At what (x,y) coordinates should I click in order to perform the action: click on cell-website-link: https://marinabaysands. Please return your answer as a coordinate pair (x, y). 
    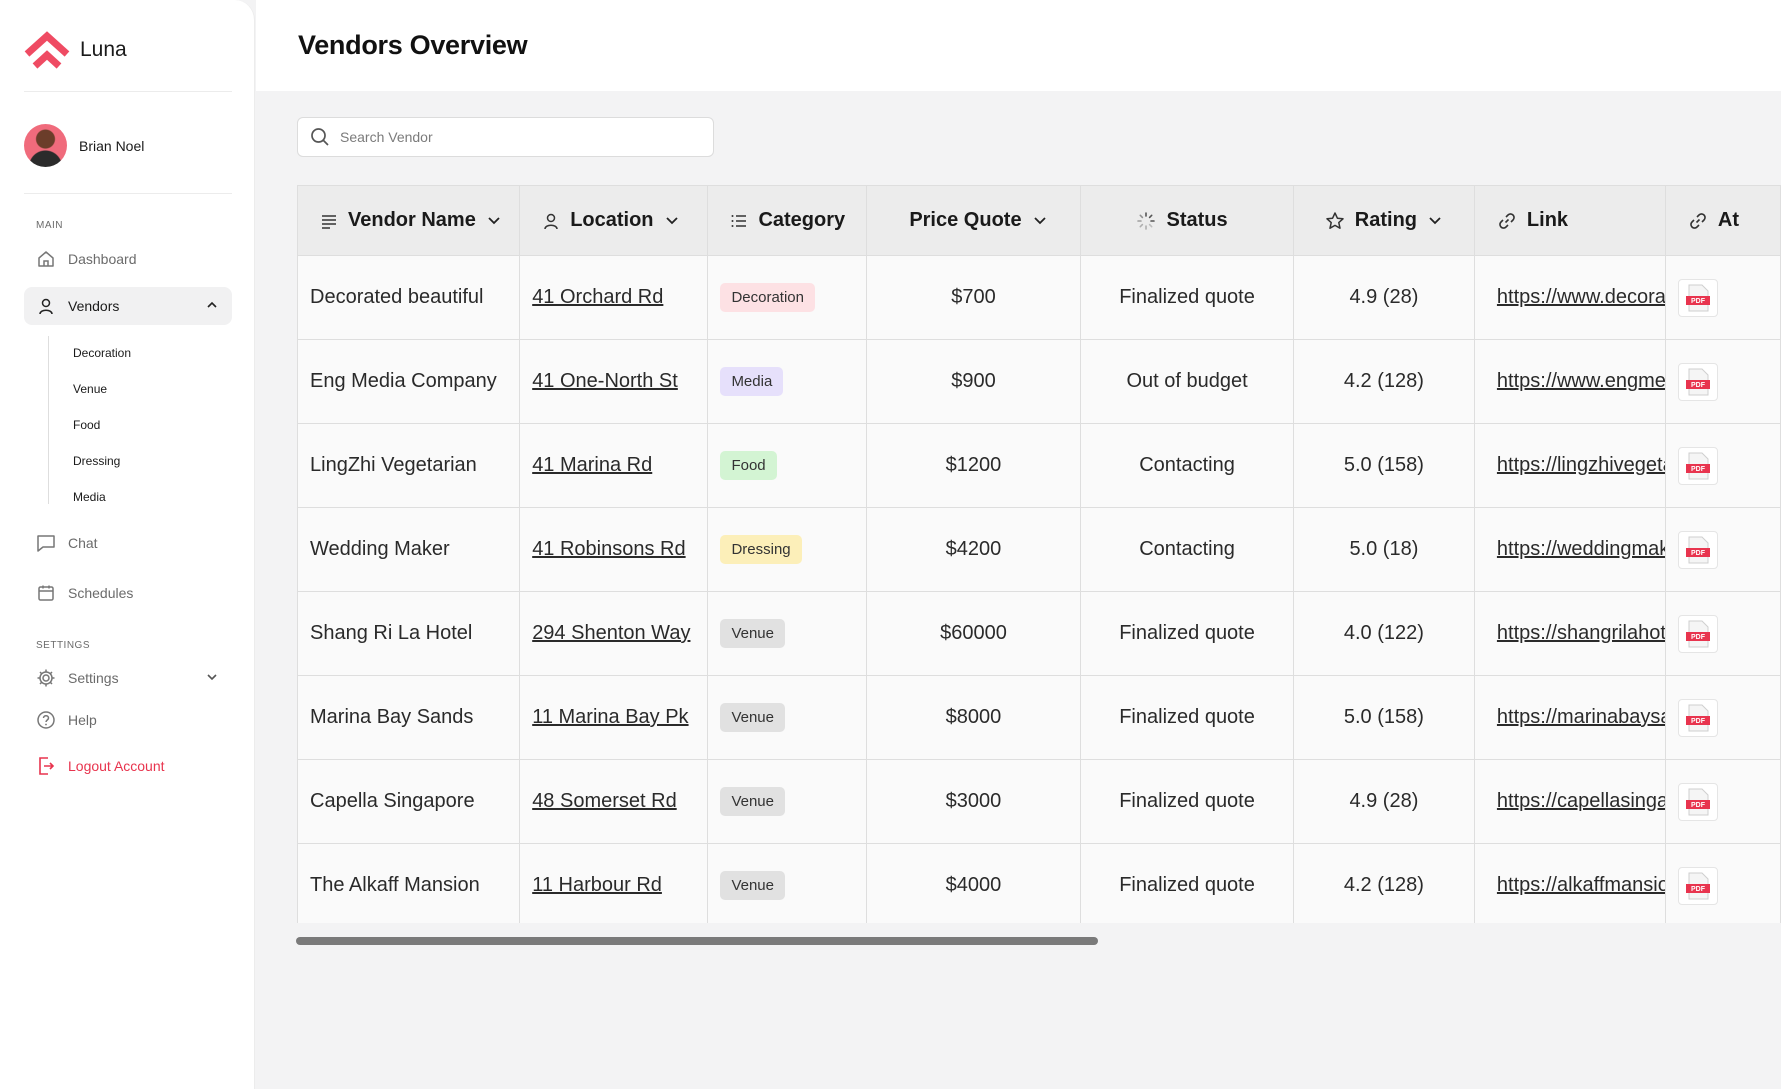
    Looking at the image, I should click on (1569, 717).